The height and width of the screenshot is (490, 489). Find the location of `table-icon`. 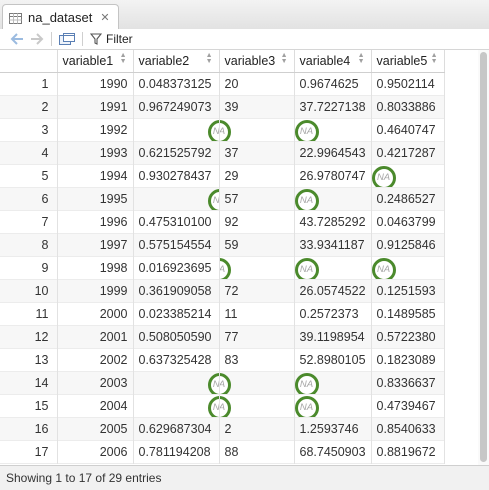

table-icon is located at coordinates (15, 18).